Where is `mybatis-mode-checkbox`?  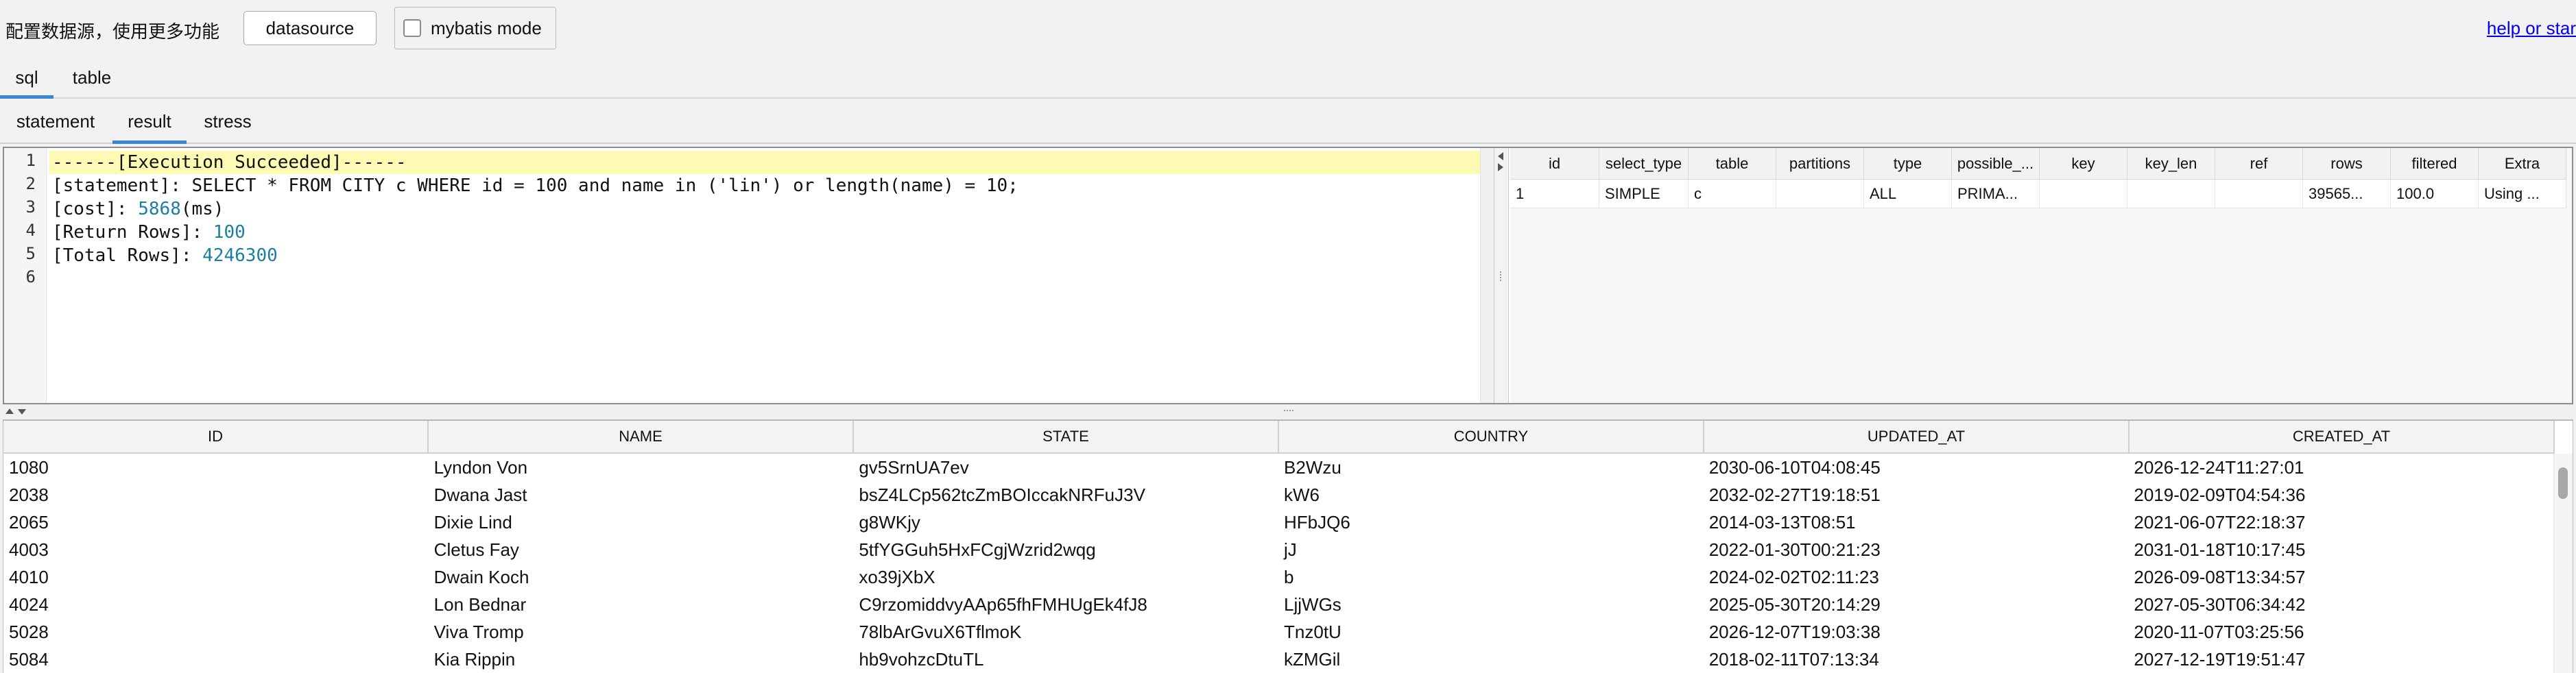 mybatis-mode-checkbox is located at coordinates (412, 28).